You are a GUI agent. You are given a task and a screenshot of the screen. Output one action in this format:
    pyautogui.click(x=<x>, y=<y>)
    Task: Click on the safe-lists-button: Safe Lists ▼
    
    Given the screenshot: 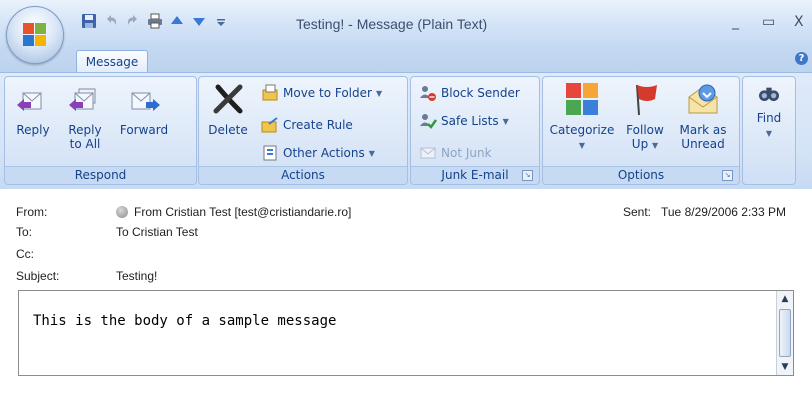 What is the action you would take?
    pyautogui.click(x=464, y=121)
    